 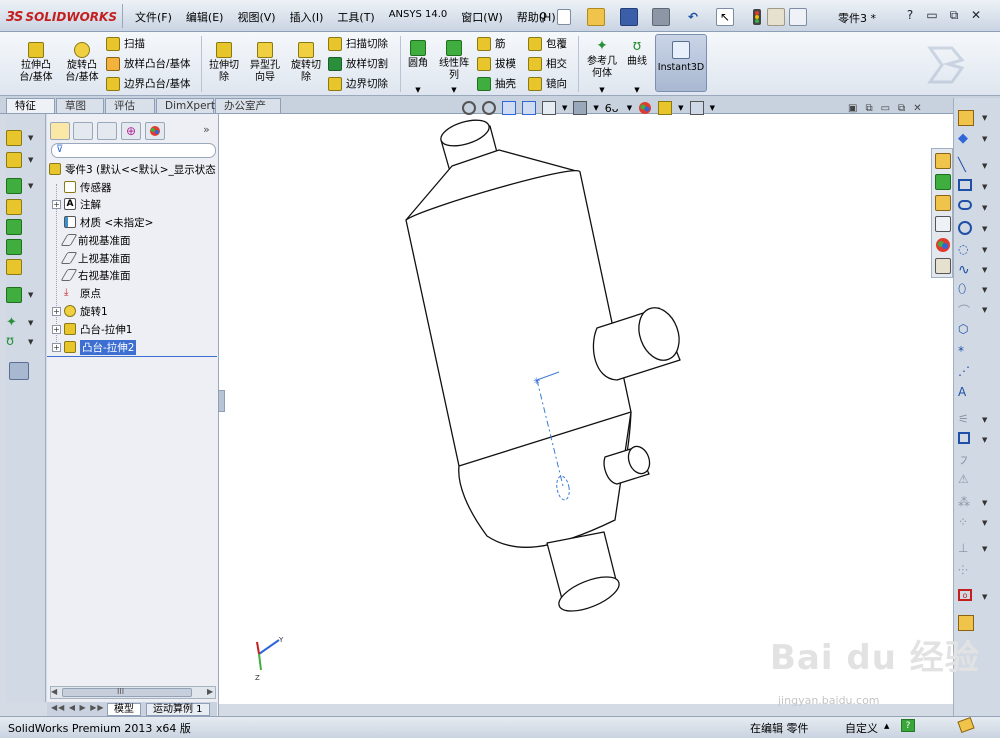 I want to click on menu-file: 文件(F), so click(x=153, y=17).